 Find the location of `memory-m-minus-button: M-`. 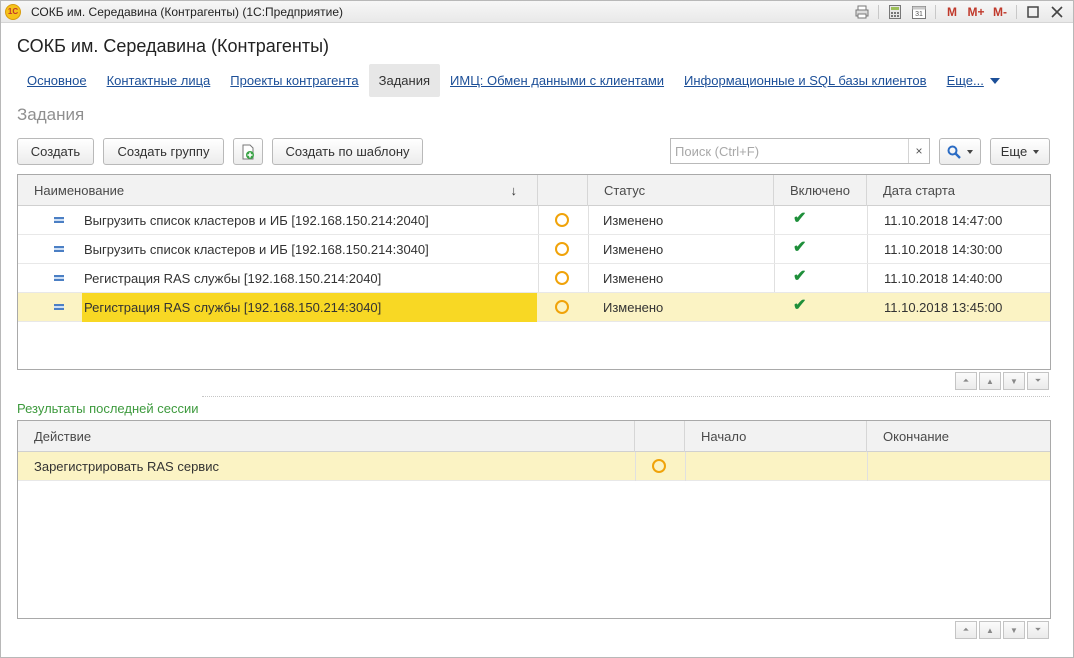

memory-m-minus-button: M- is located at coordinates (1000, 12).